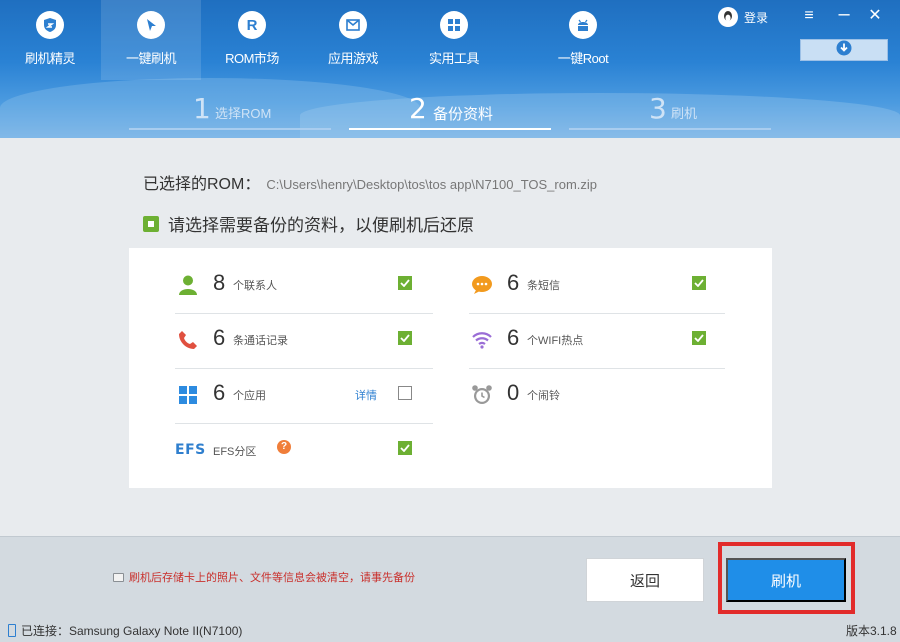 The height and width of the screenshot is (642, 900). I want to click on contact-icon, so click(188, 285).